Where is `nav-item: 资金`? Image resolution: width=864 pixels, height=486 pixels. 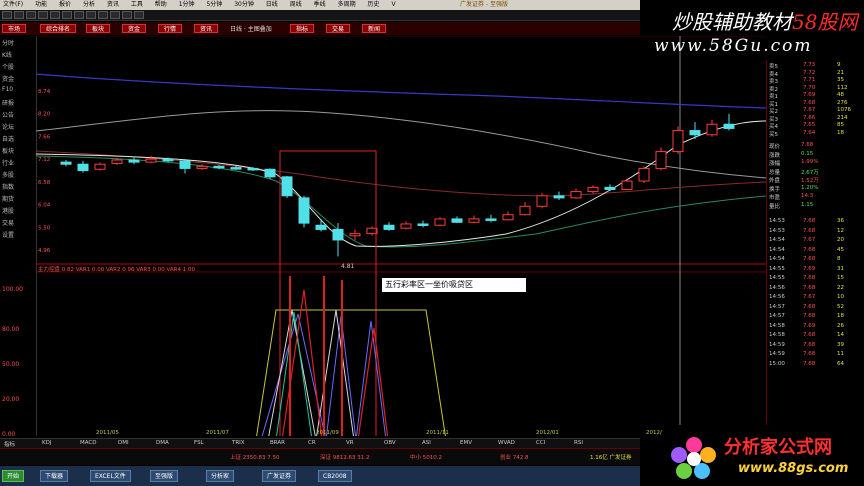 nav-item: 资金 is located at coordinates (17, 78).